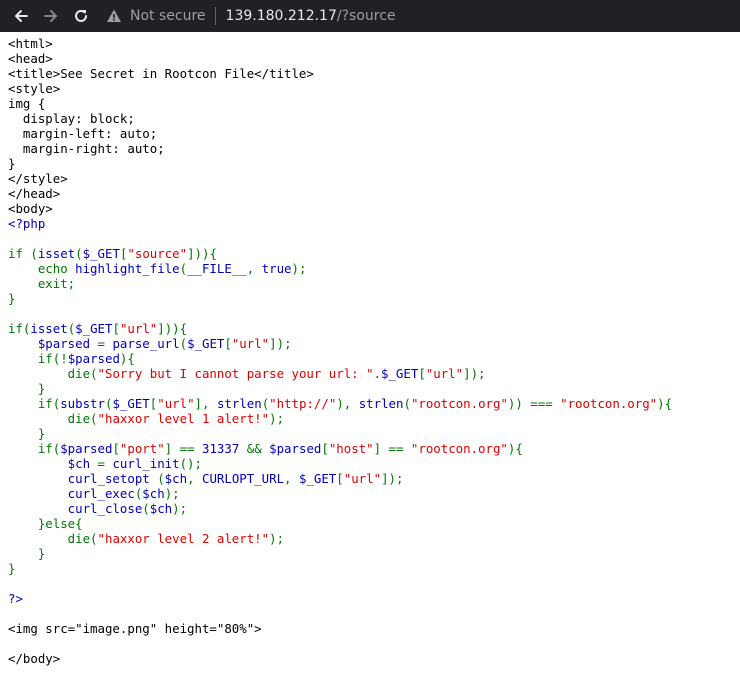 This screenshot has height=683, width=740. Describe the element at coordinates (56, 253) in the screenshot. I see `code-token-default: isset` at that location.